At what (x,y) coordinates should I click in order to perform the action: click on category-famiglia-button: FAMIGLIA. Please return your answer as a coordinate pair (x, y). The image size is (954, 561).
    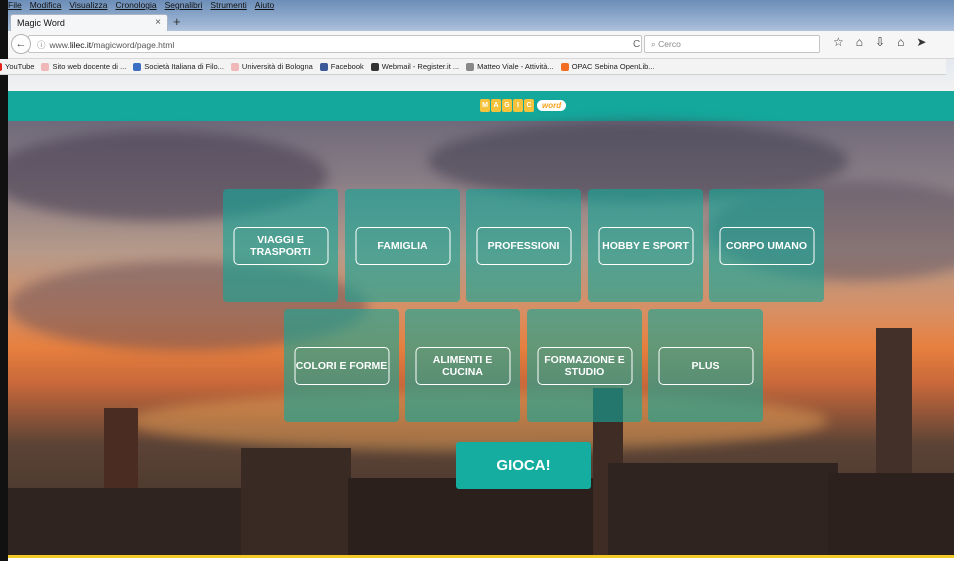
    Looking at the image, I should click on (402, 245).